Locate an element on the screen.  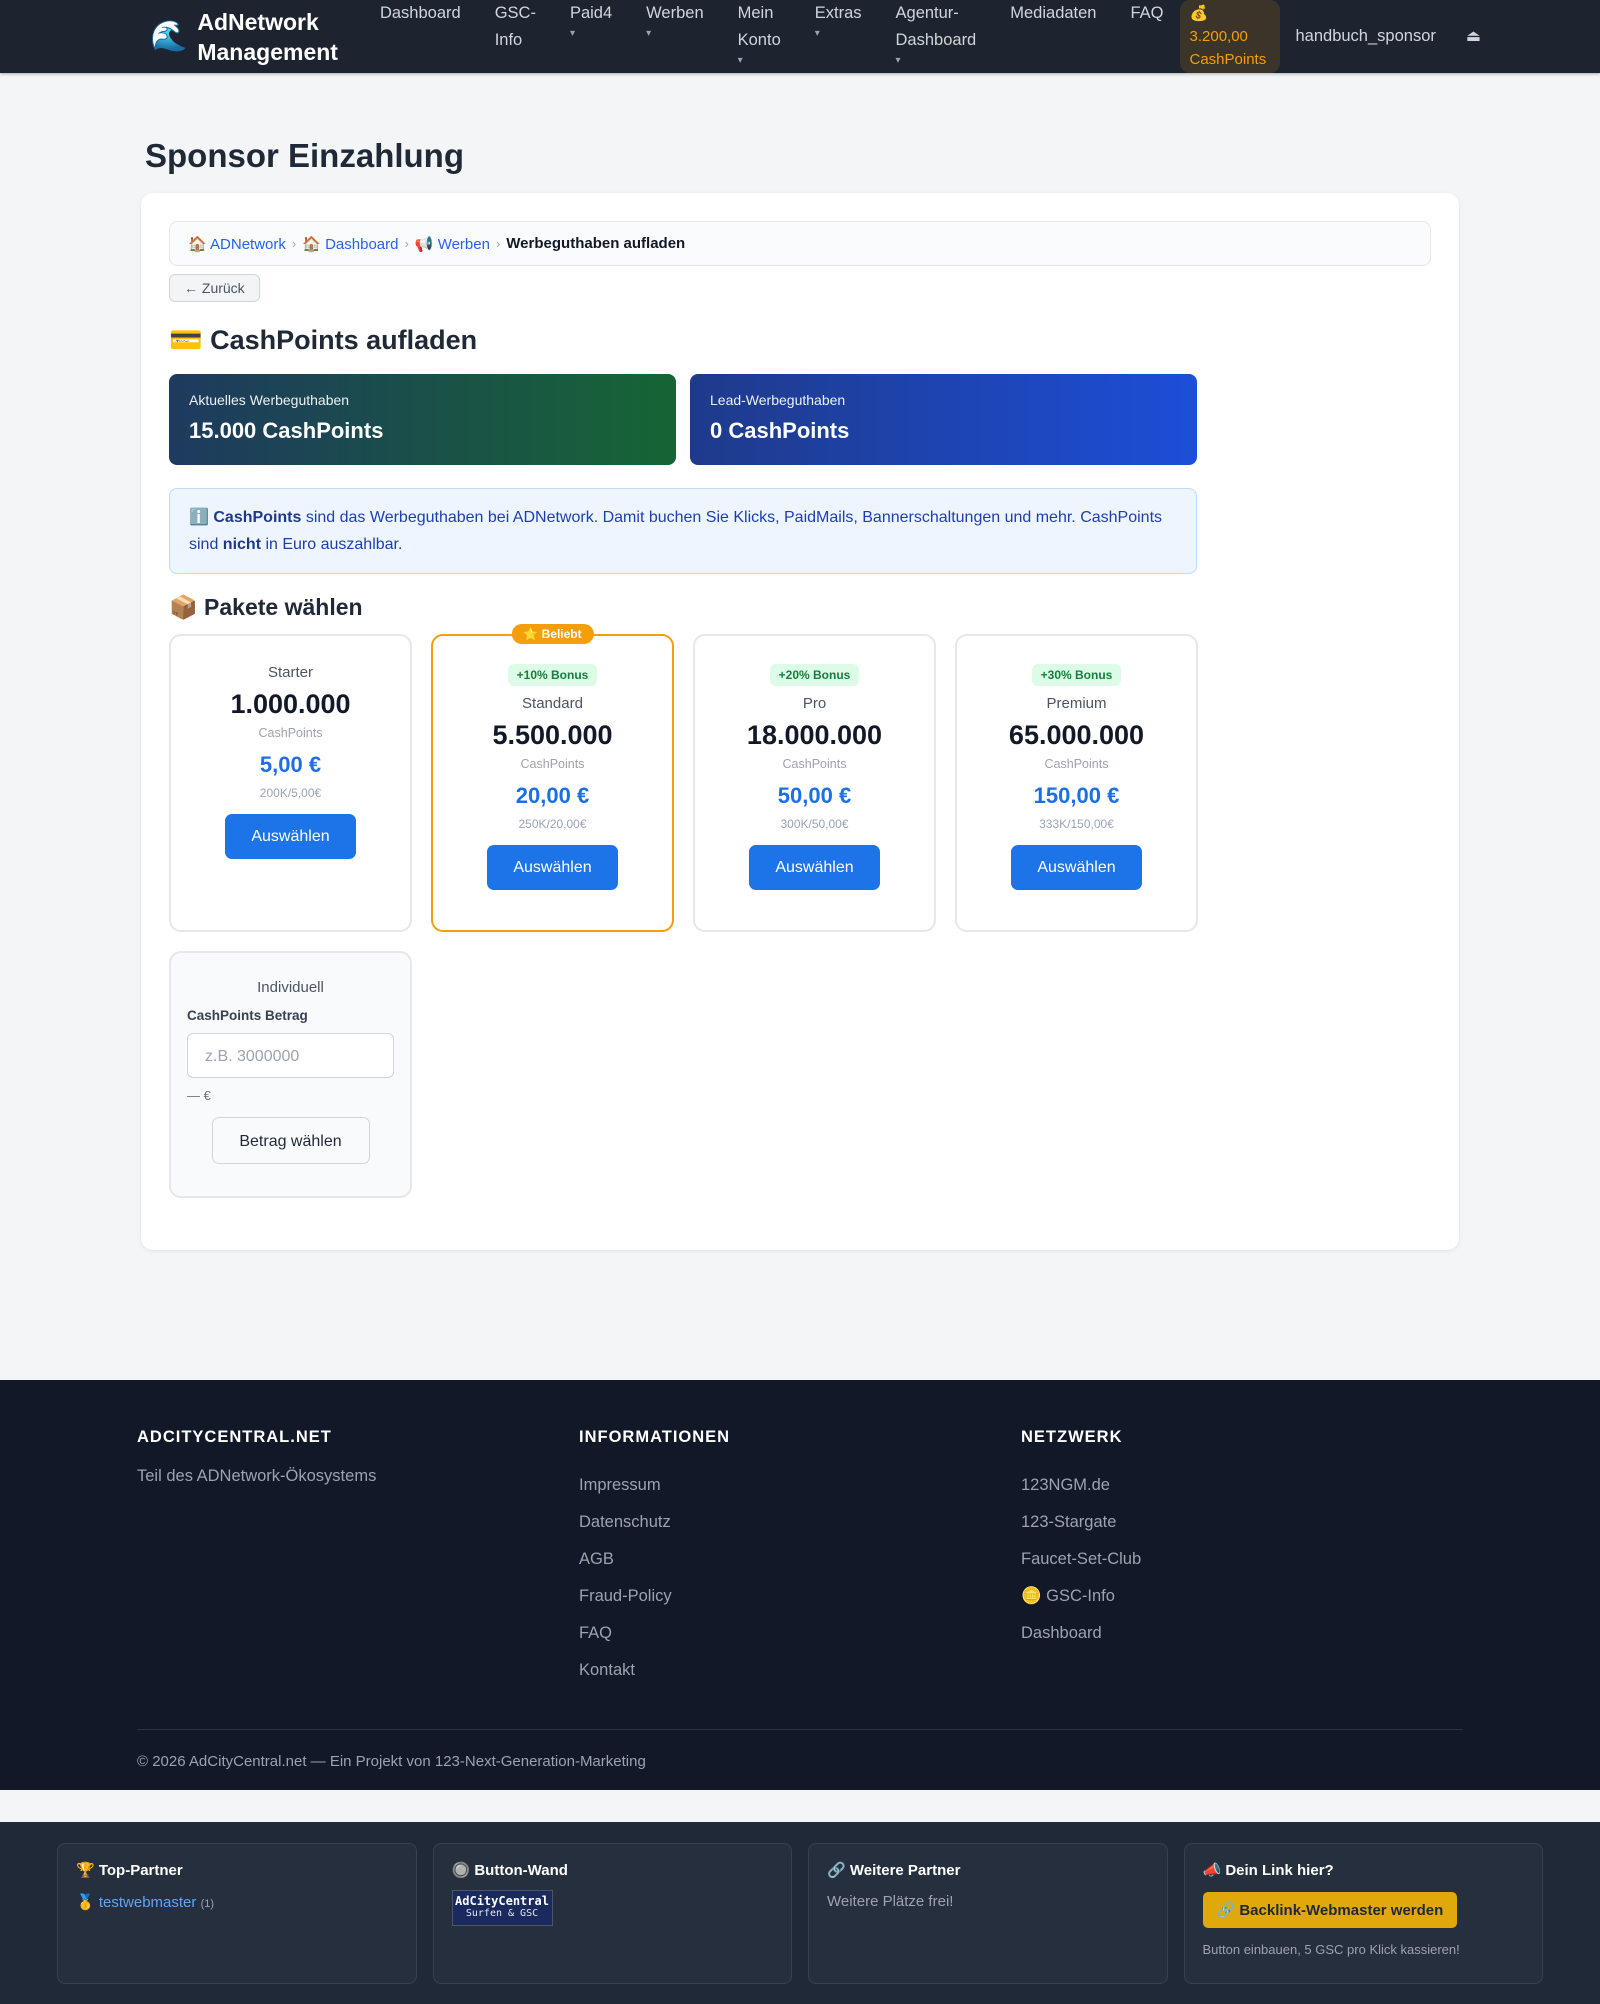
package-ratio: 300K/50,00€ is located at coordinates (814, 824).